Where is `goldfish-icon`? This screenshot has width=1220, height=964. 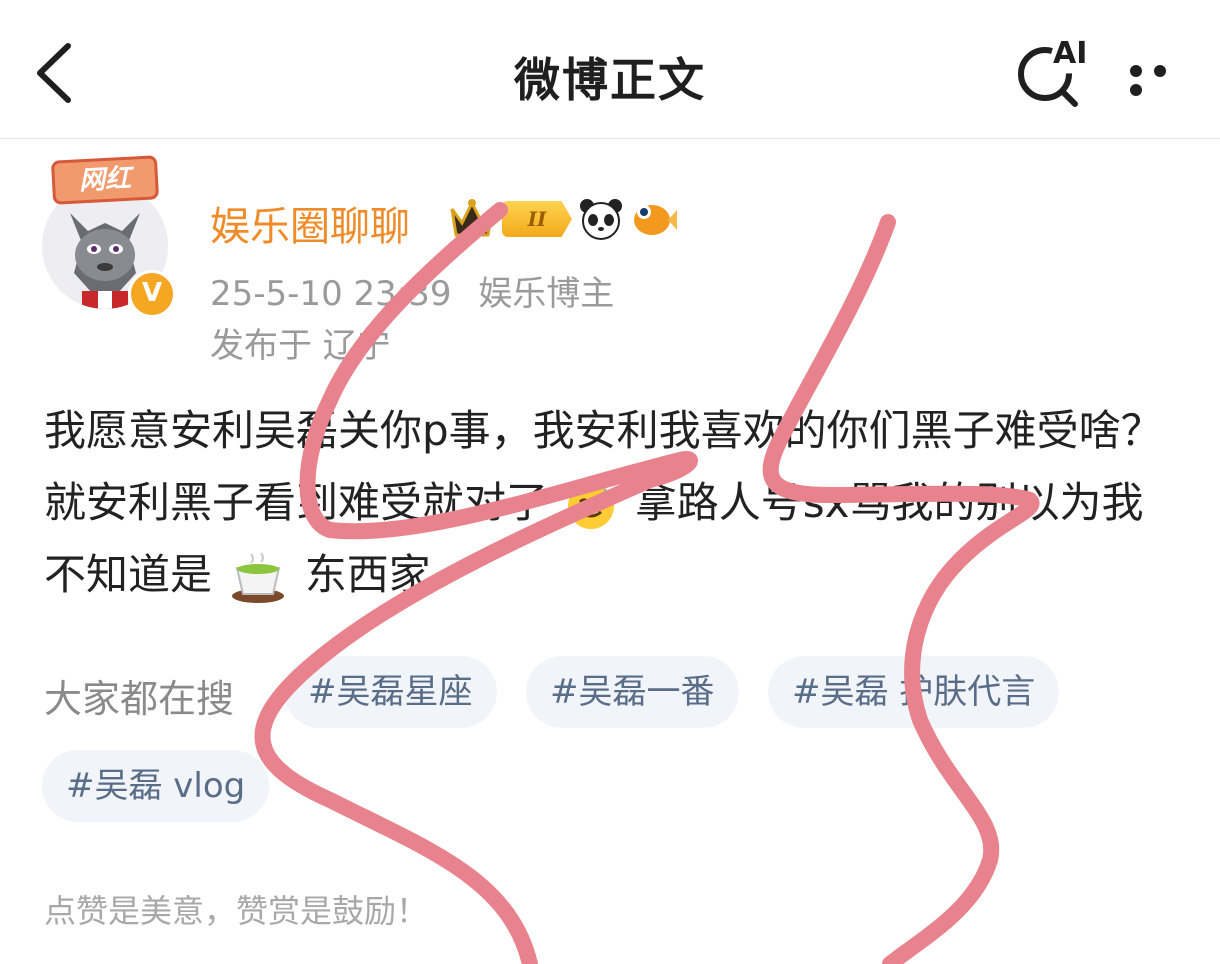 goldfish-icon is located at coordinates (655, 220).